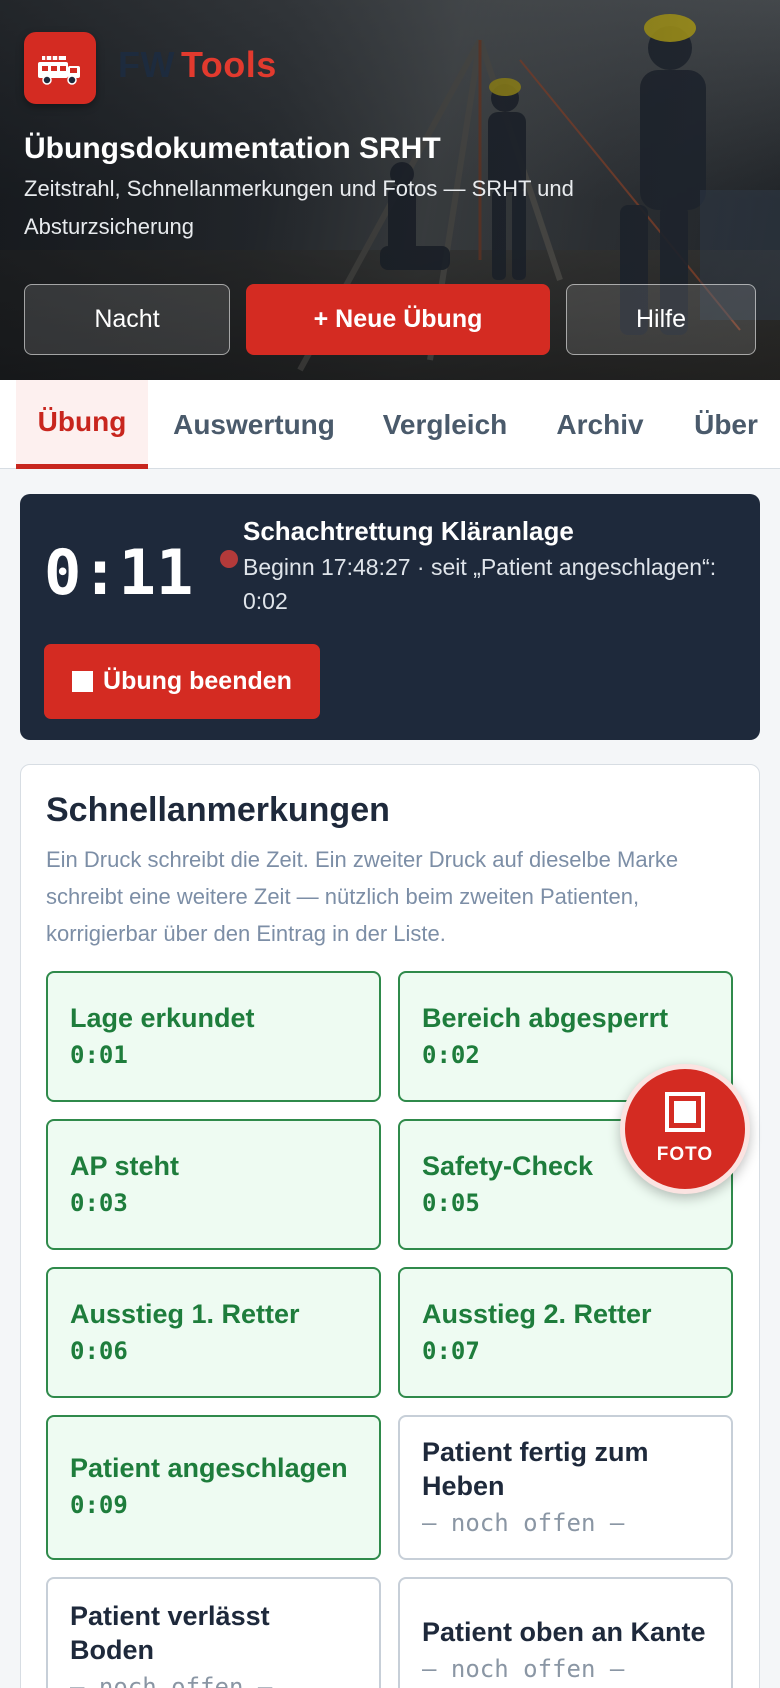  What do you see at coordinates (451, 1351) in the screenshot?
I see `quick-note-time: 0:07` at bounding box center [451, 1351].